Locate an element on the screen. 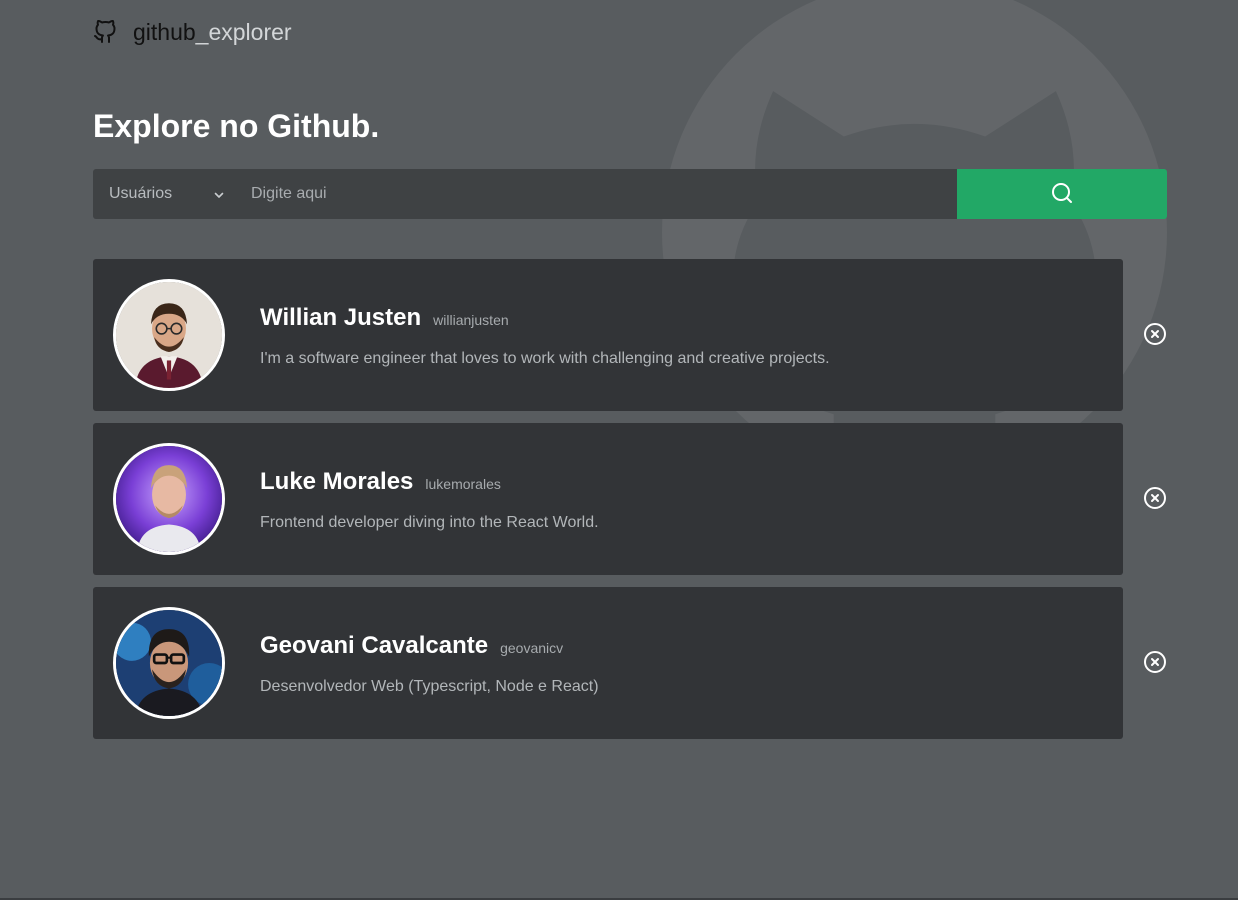 This screenshot has height=900, width=1238. github-icon is located at coordinates (105, 31).